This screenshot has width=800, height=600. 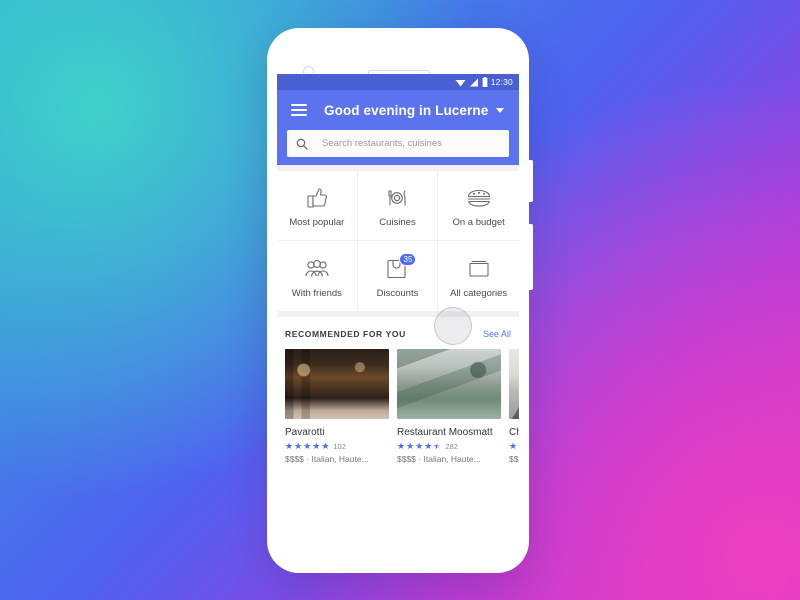 I want to click on cutlery-plate-icon, so click(x=397, y=198).